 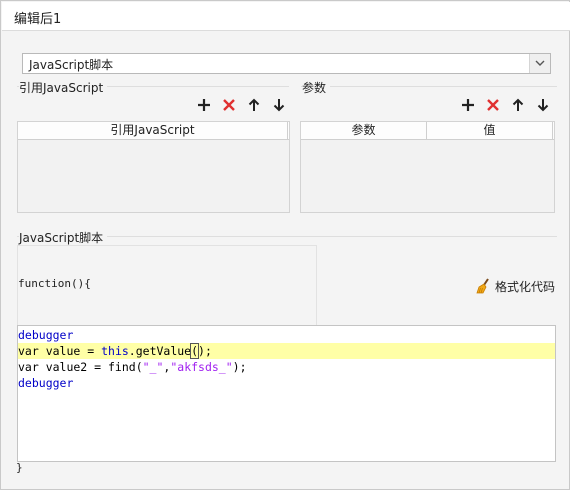 I want to click on title-bar: 编辑后1, so click(x=286, y=16).